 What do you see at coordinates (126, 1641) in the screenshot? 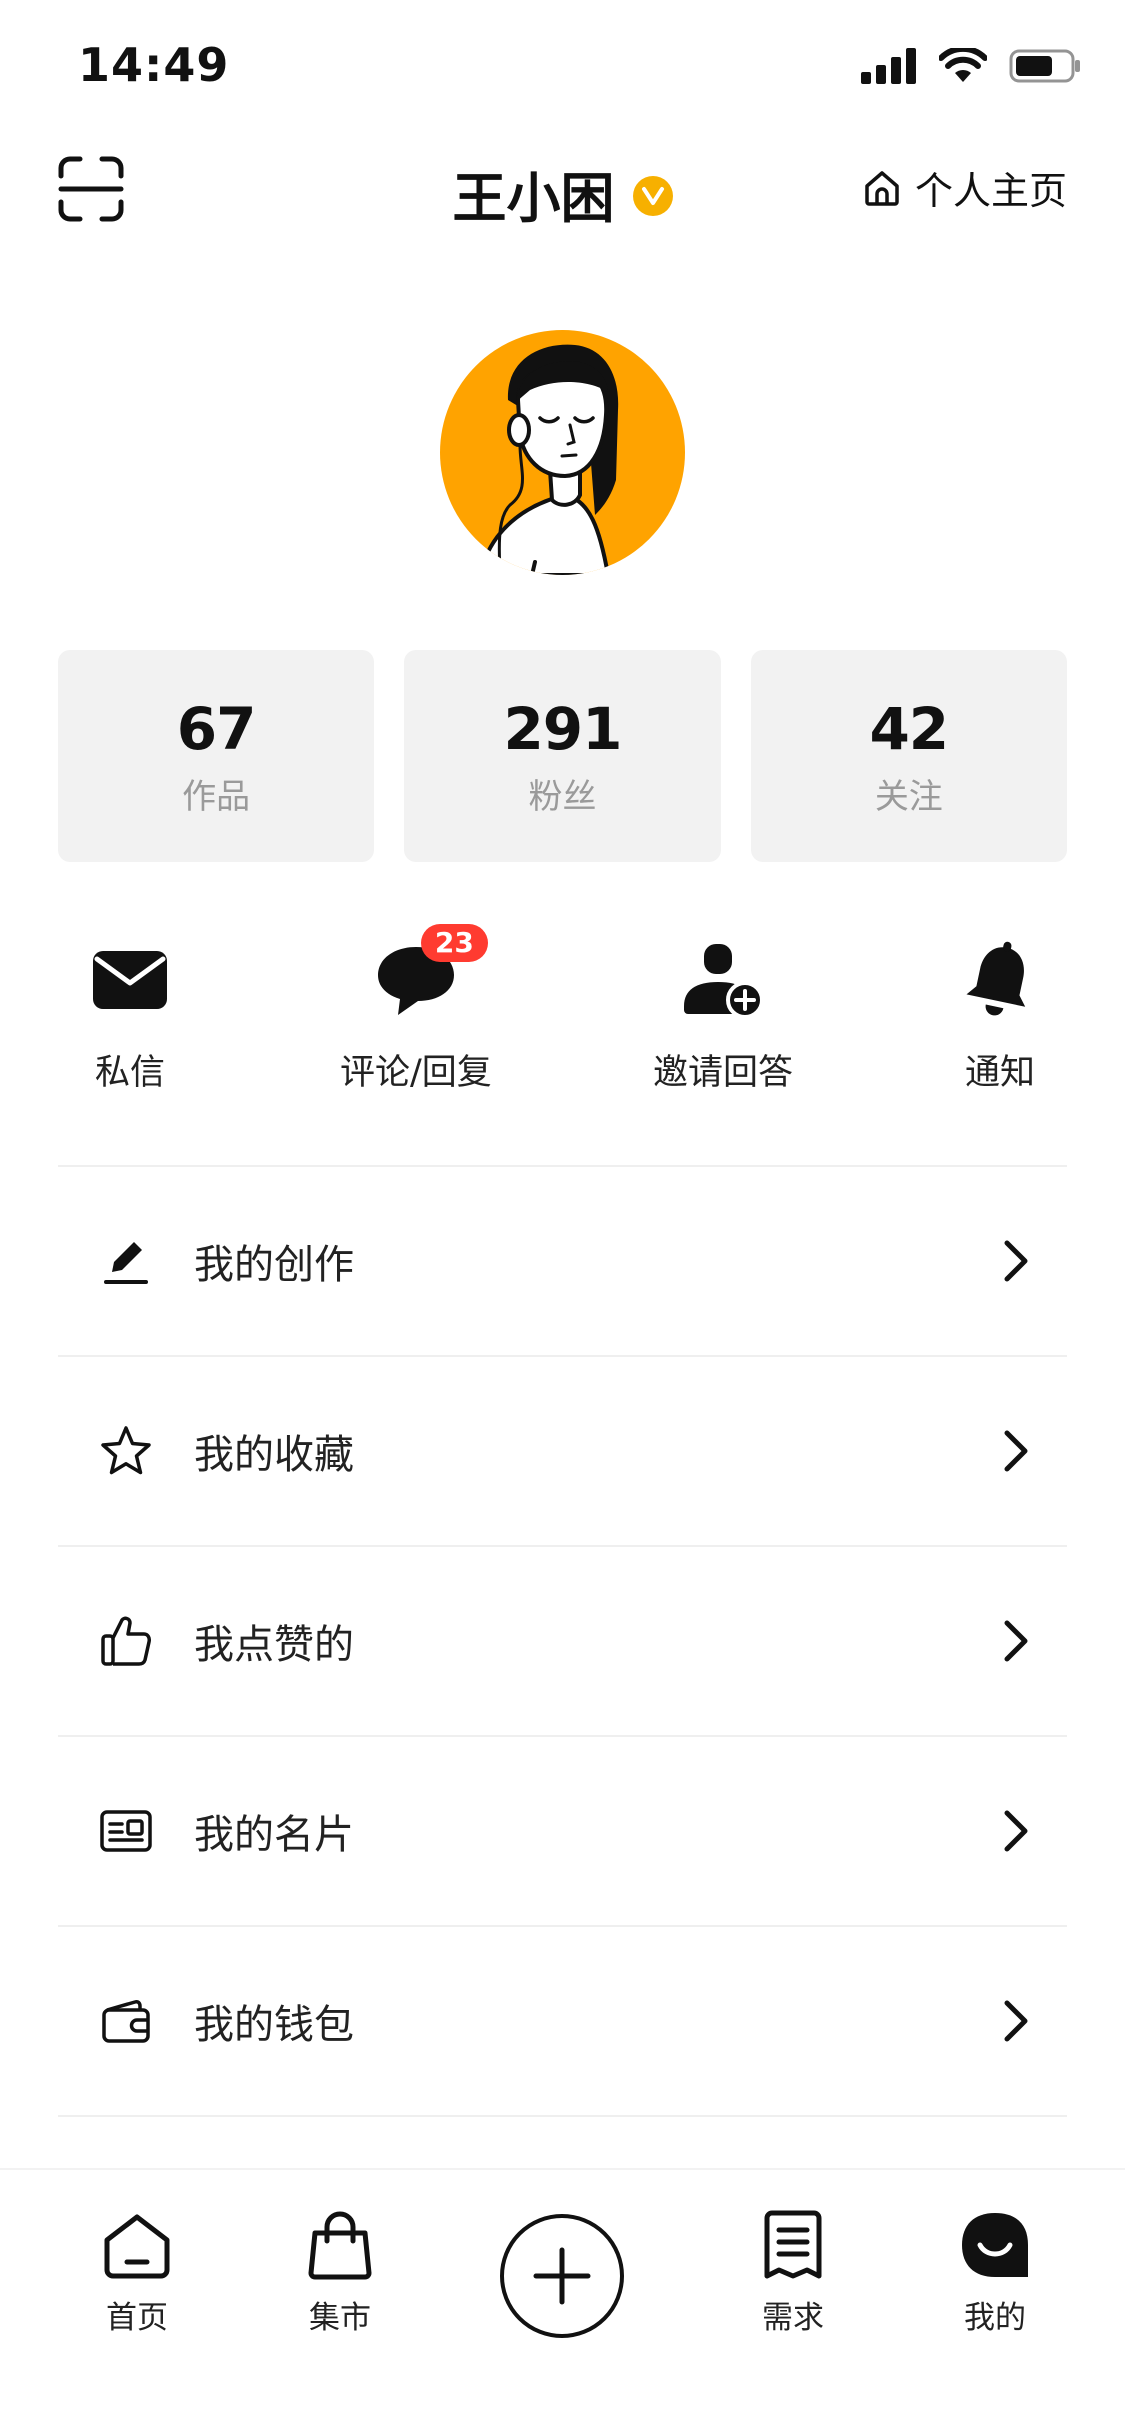
I see `thumbs-up-icon` at bounding box center [126, 1641].